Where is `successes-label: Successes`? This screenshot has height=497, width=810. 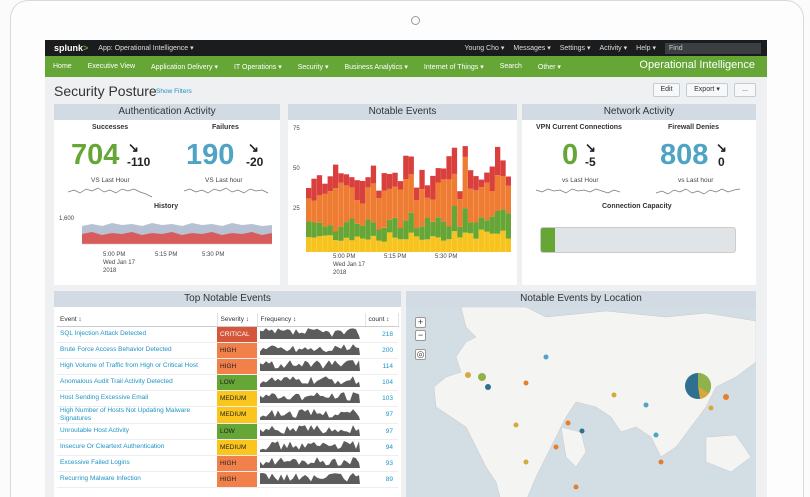 successes-label: Successes is located at coordinates (110, 127).